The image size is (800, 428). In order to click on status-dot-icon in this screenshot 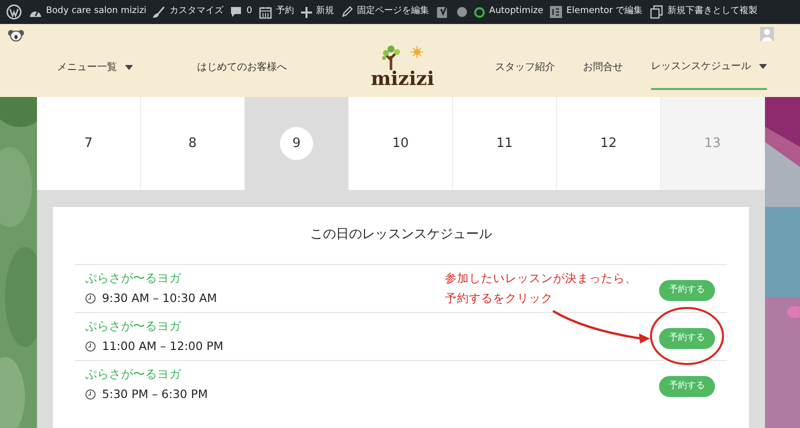, I will do `click(462, 12)`.